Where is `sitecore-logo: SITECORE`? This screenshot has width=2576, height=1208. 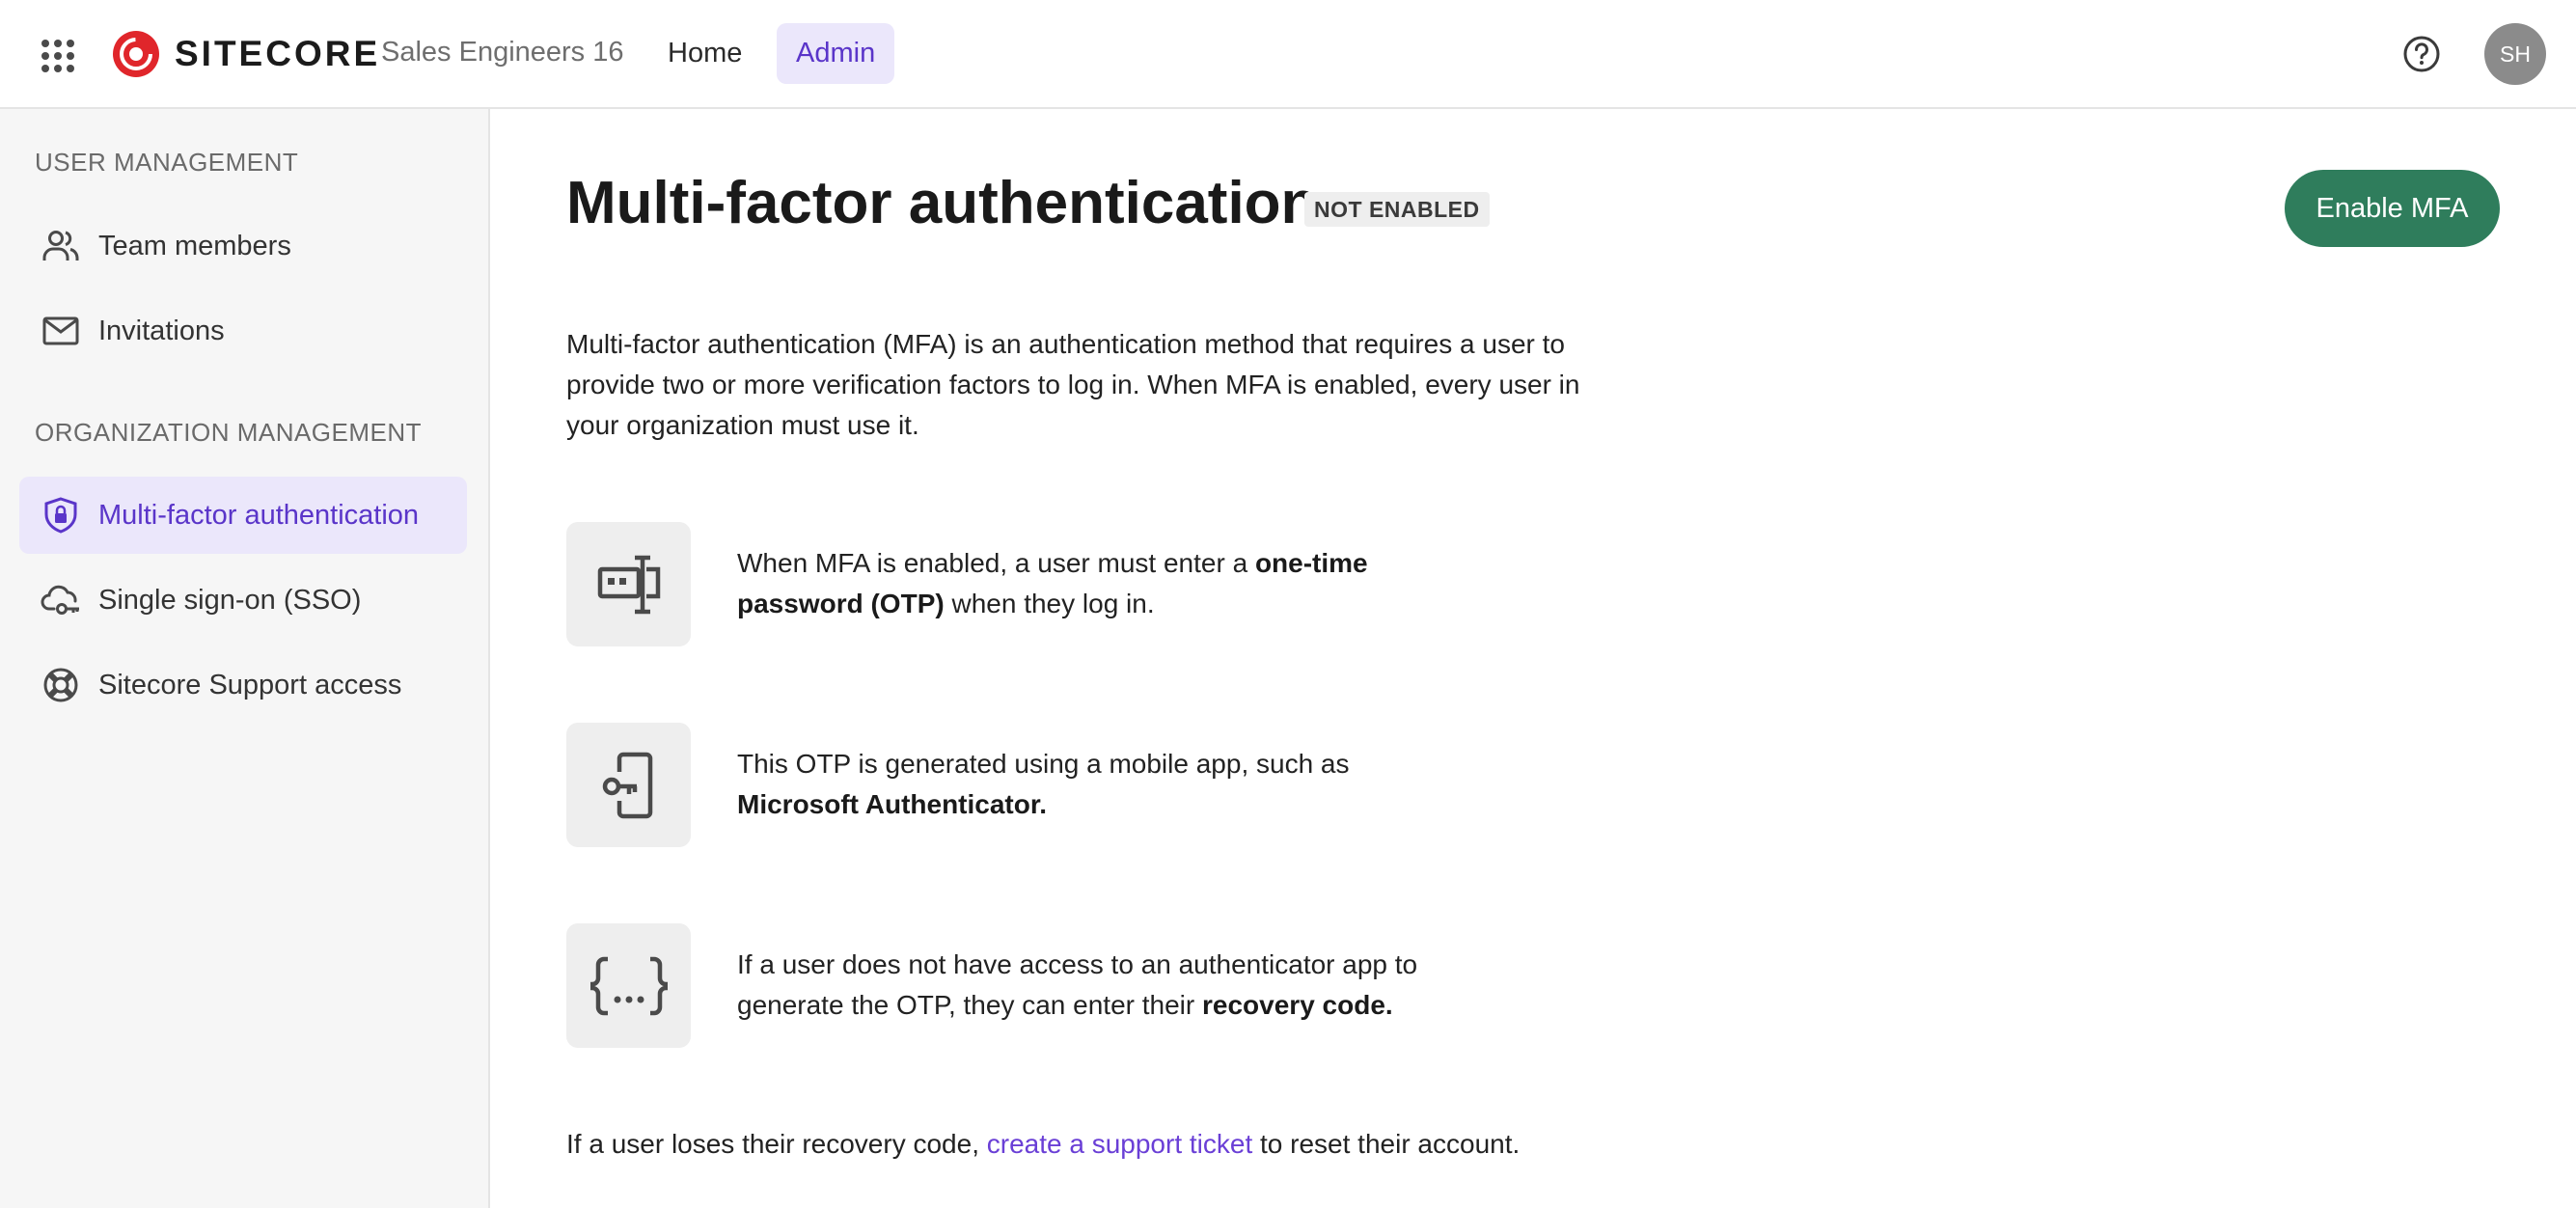 sitecore-logo: SITECORE is located at coordinates (246, 54).